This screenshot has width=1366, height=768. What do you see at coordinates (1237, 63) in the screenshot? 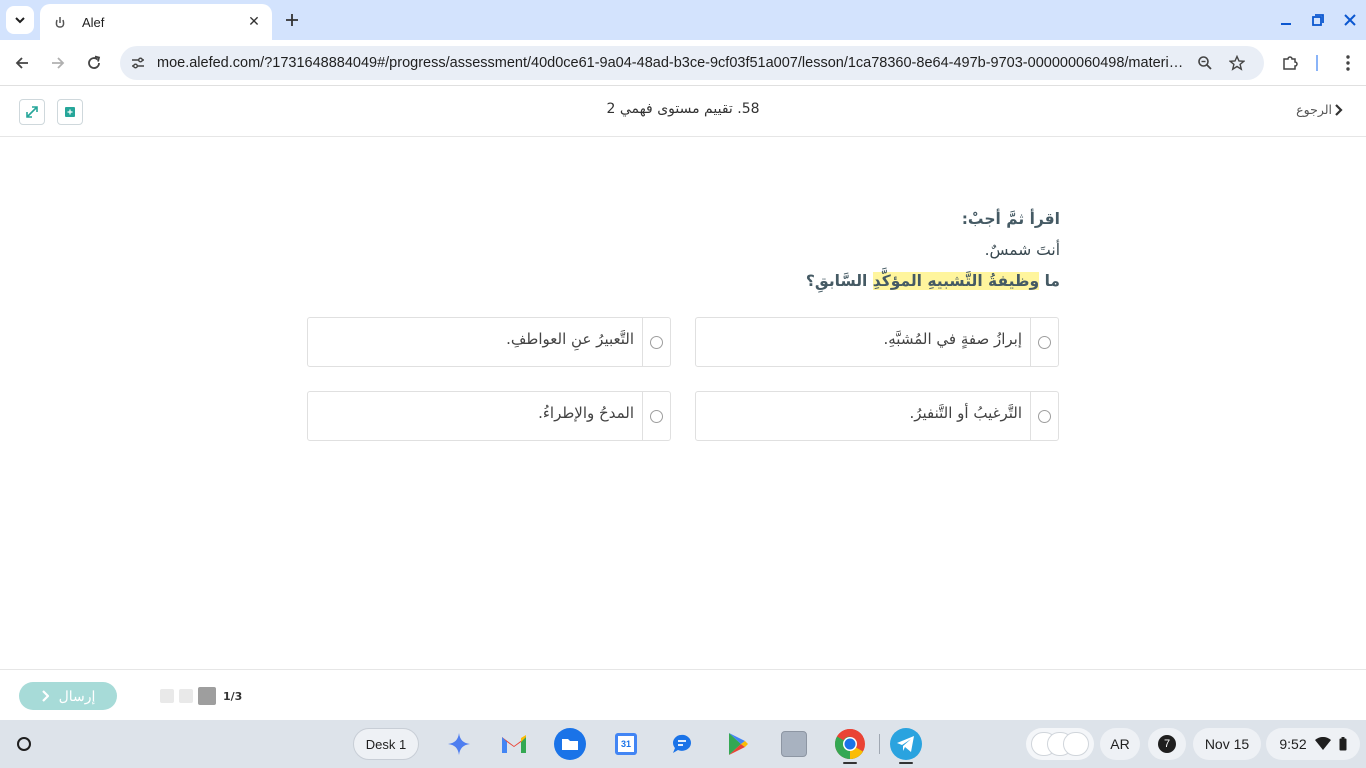
I see `bookmark-star-icon` at bounding box center [1237, 63].